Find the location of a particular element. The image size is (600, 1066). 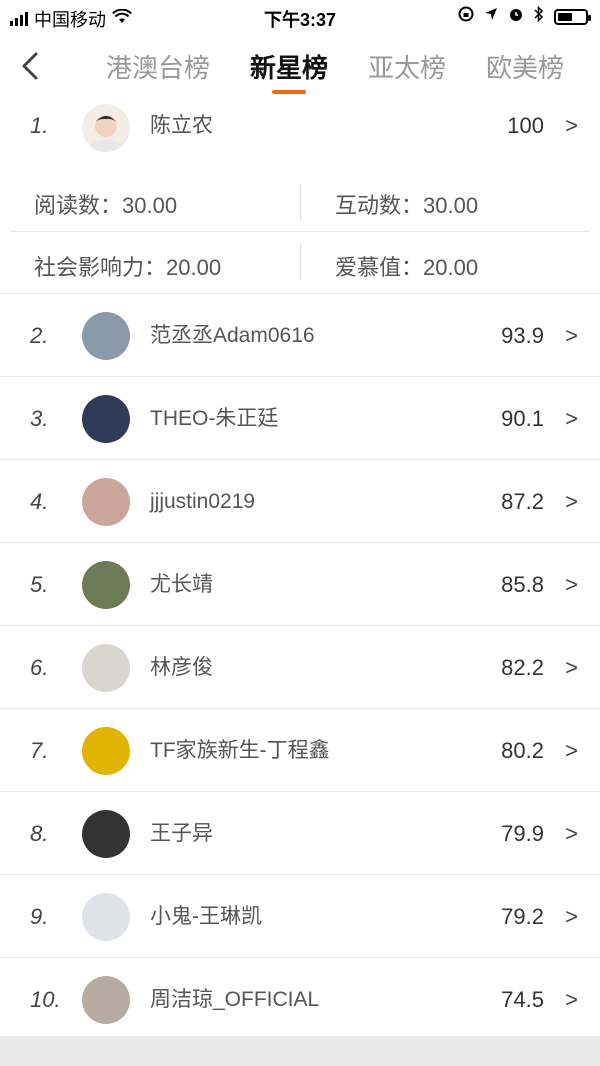

interactions-stat: 互动数：30.00 is located at coordinates (407, 205).